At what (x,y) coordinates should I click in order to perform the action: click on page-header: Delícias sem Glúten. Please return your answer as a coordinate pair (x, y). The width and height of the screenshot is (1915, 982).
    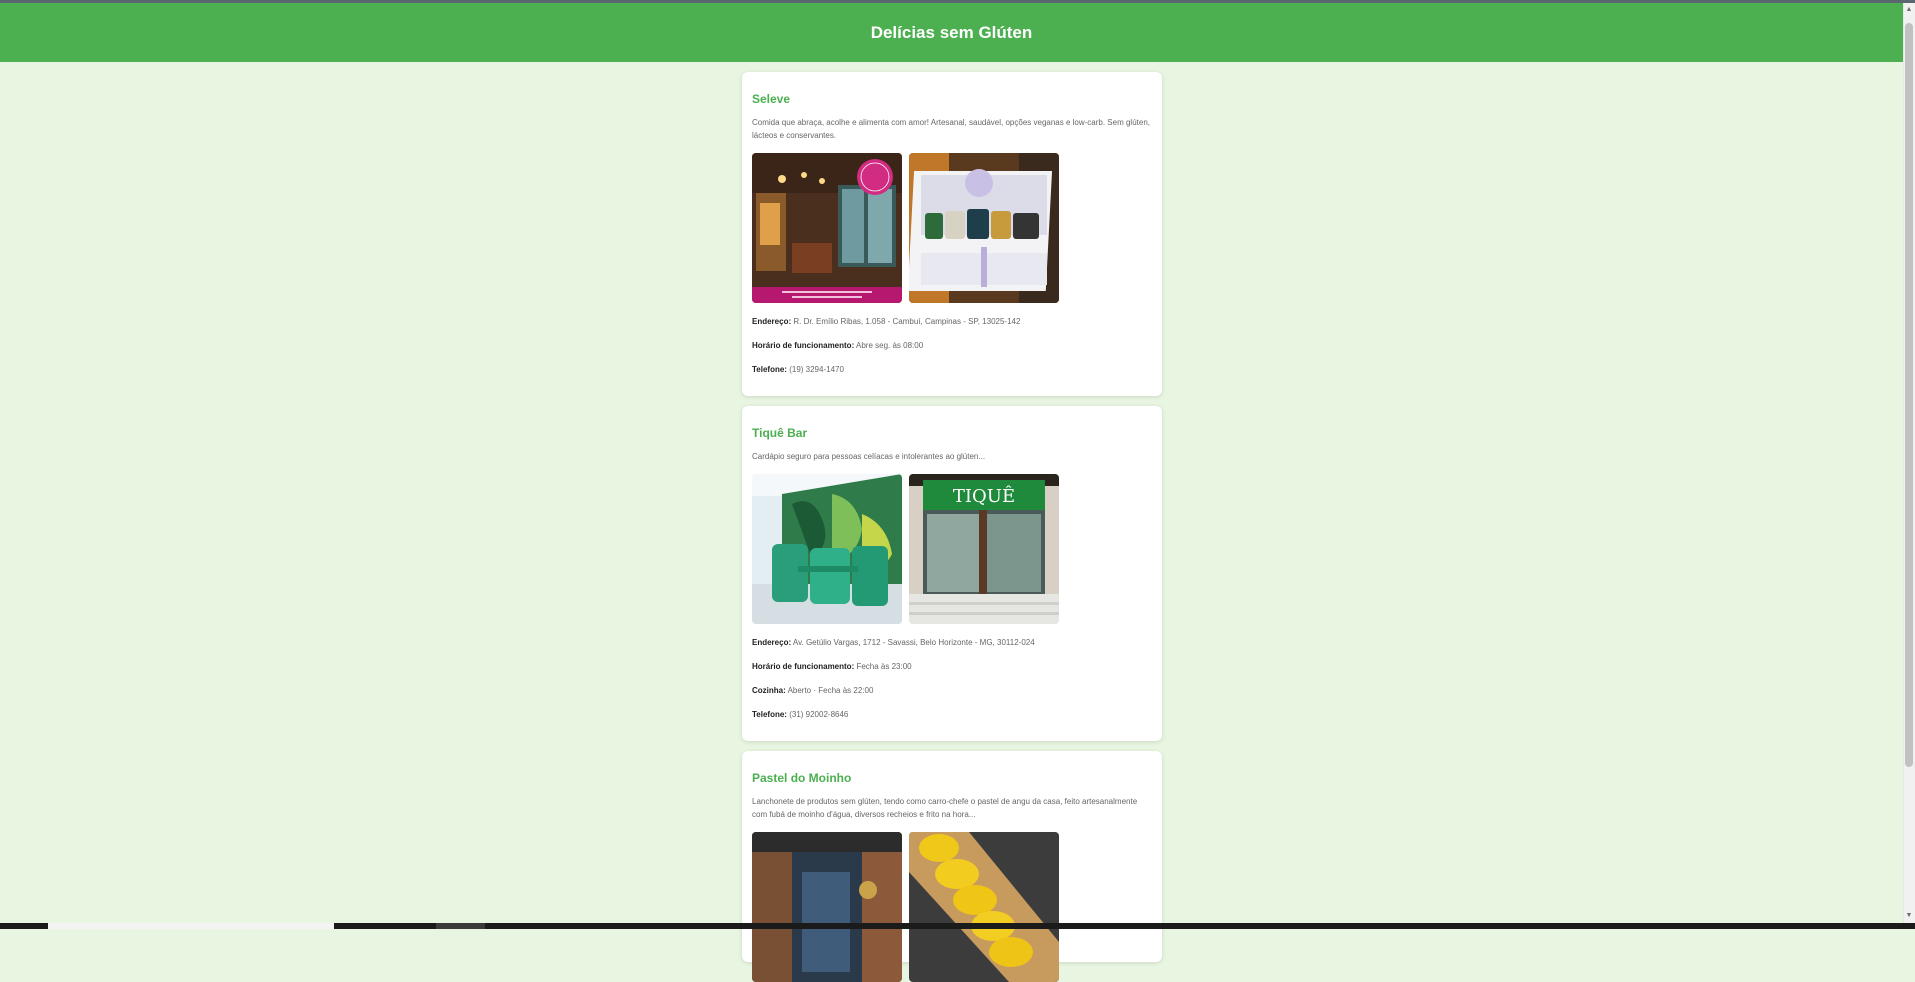
    Looking at the image, I should click on (951, 32).